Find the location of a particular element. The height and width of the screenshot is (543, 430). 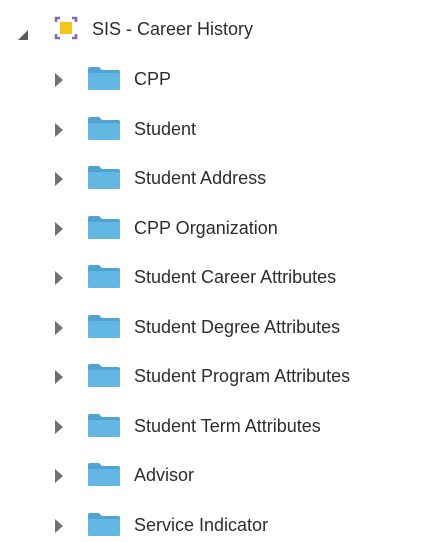

tree-root-node: SIS - Career History is located at coordinates (215, 27).